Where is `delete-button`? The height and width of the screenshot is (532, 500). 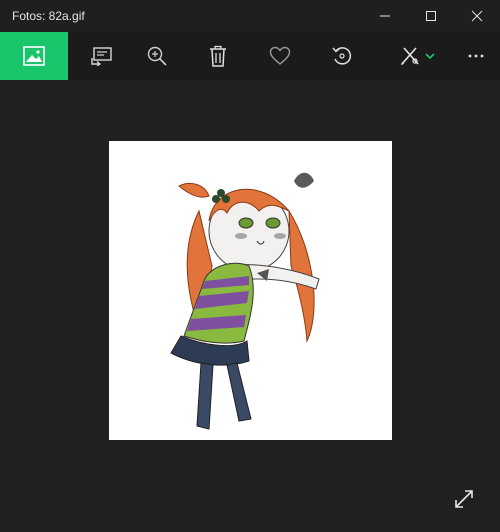 delete-button is located at coordinates (218, 56).